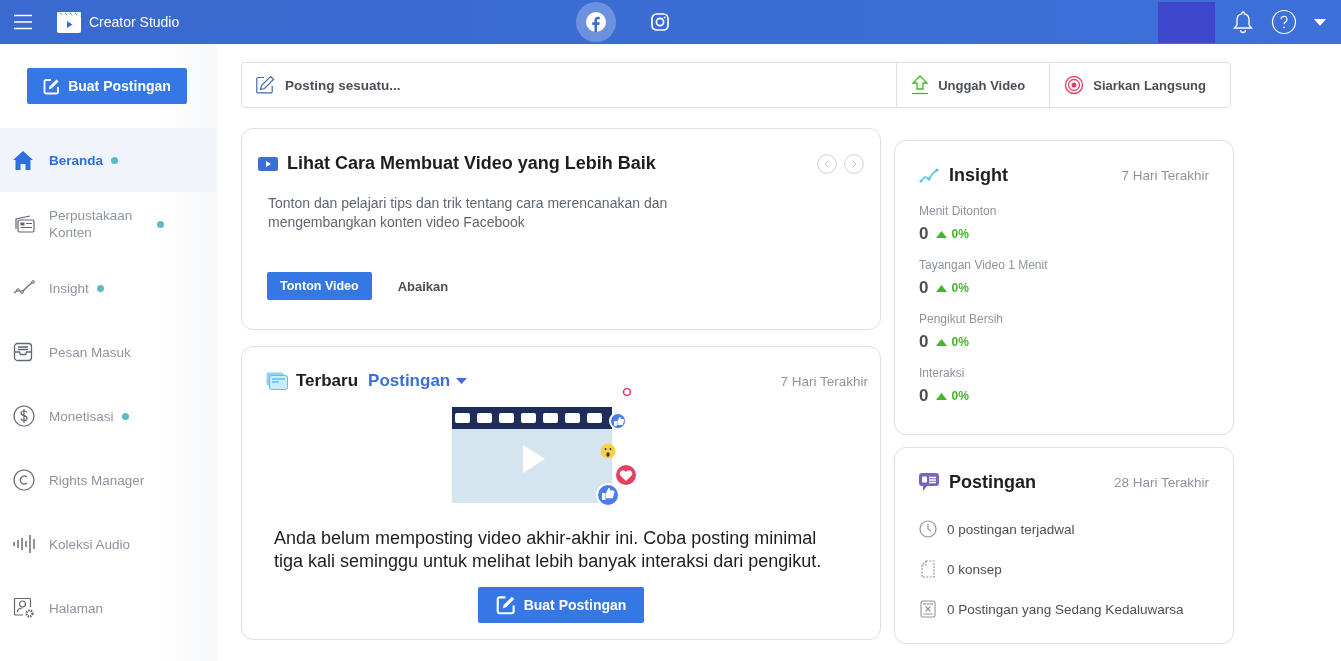 The width and height of the screenshot is (1341, 661). Describe the element at coordinates (1161, 482) in the screenshot. I see `time-period: 28 Hari Terakhir` at that location.